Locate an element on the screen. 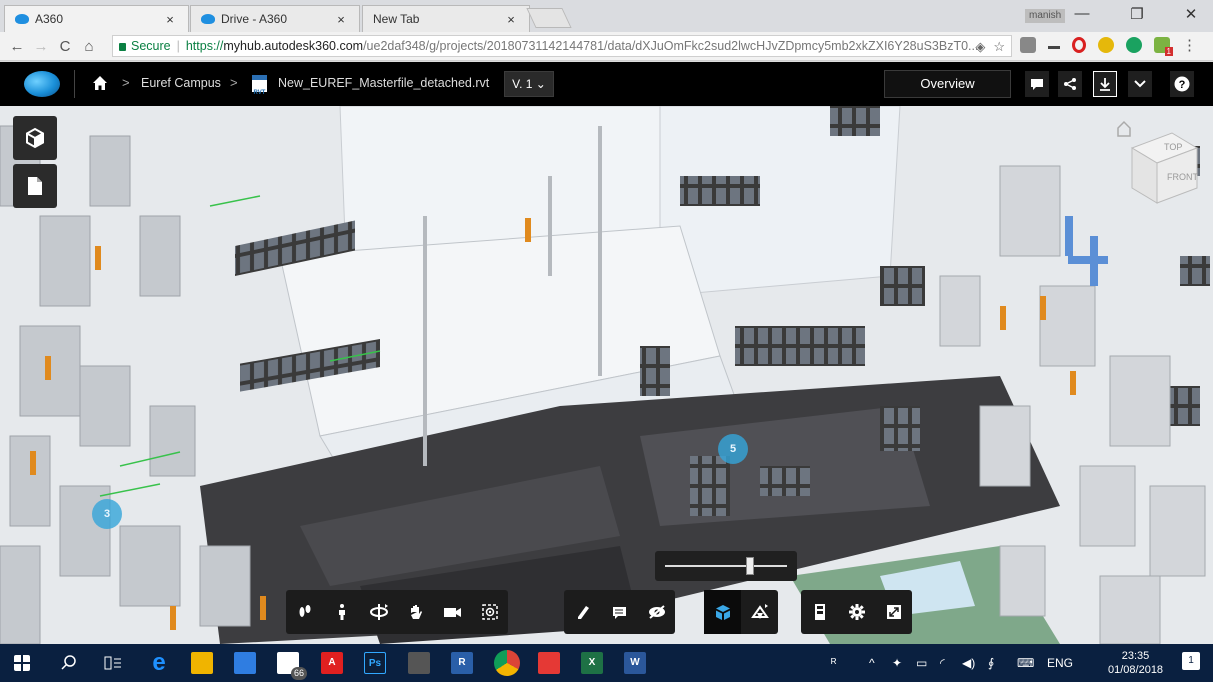  breadcrumb-file-name: New_EUREF_Masterfile_detached.rvt is located at coordinates (384, 83).